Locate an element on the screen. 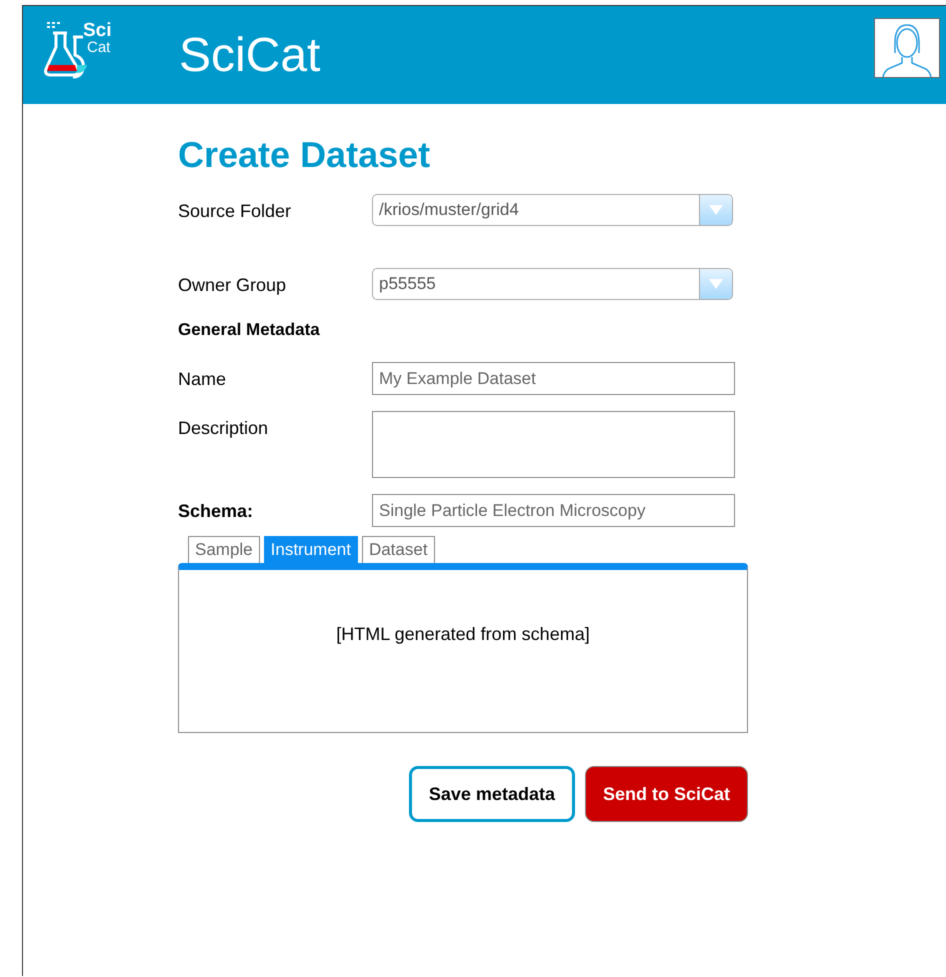  logo-text: Cat is located at coordinates (99, 47).